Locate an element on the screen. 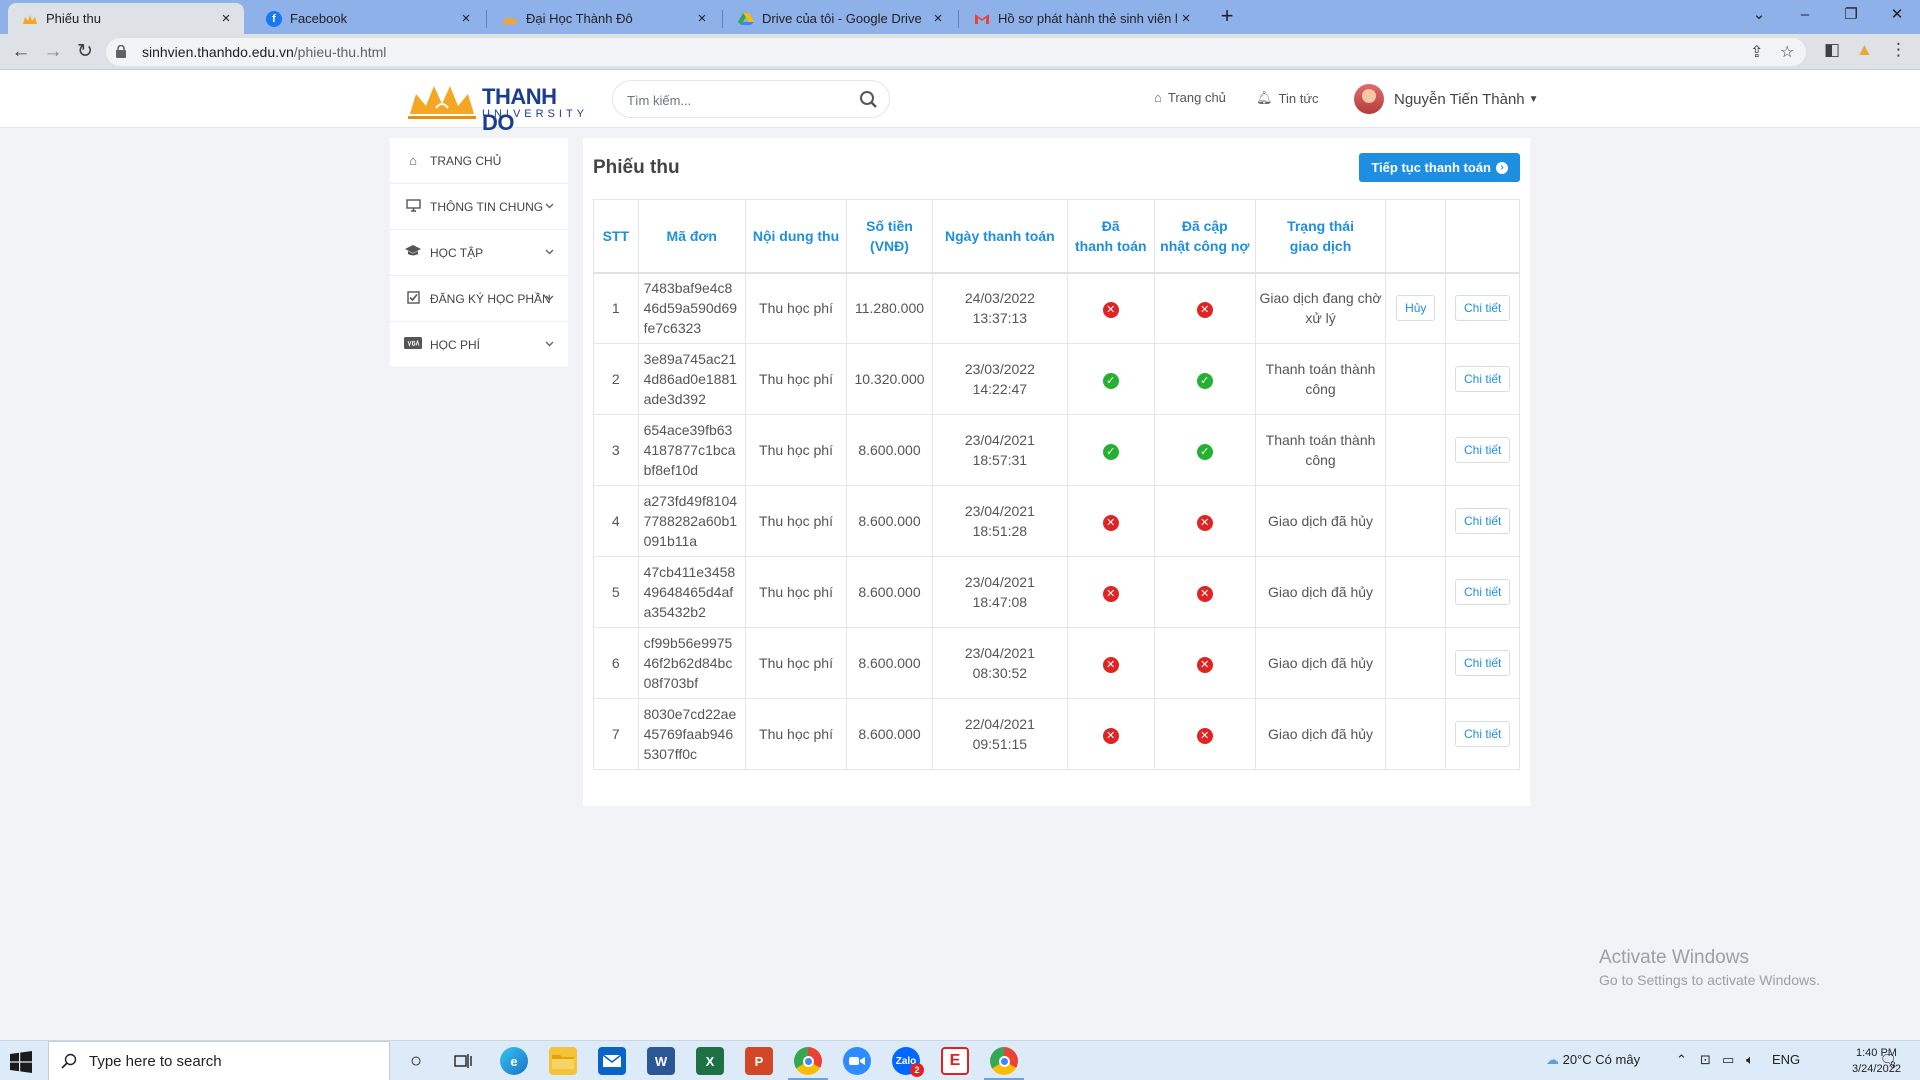  sidebar-item-thong-tin-chung: THÔNG TIN CHUNG is located at coordinates (479, 207).